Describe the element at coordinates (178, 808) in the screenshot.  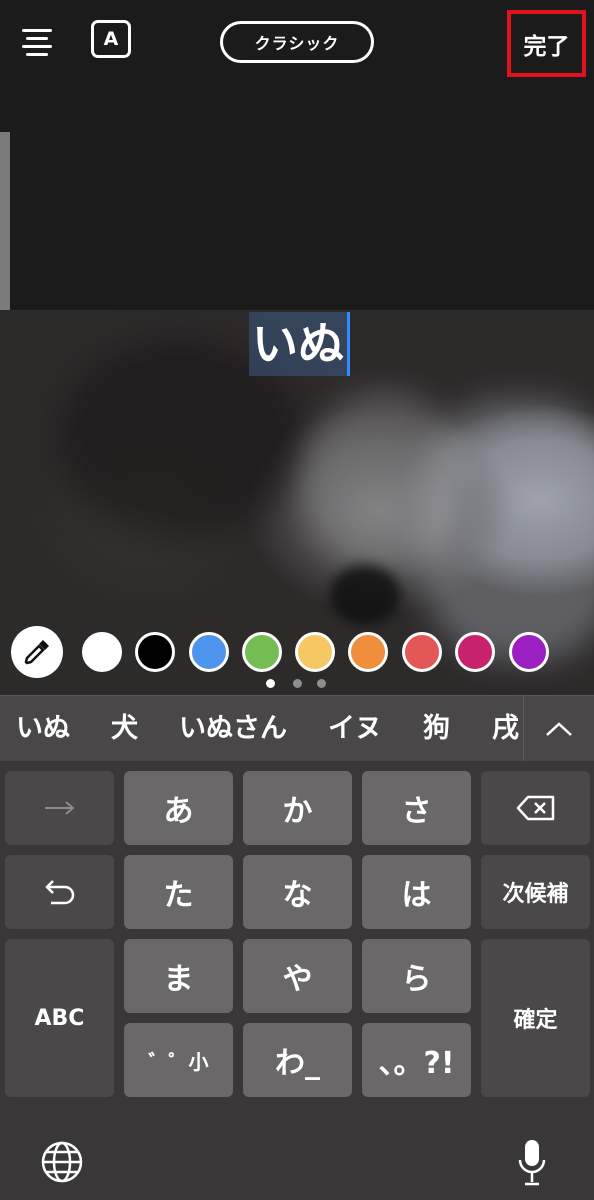
I see `key-a: あ` at that location.